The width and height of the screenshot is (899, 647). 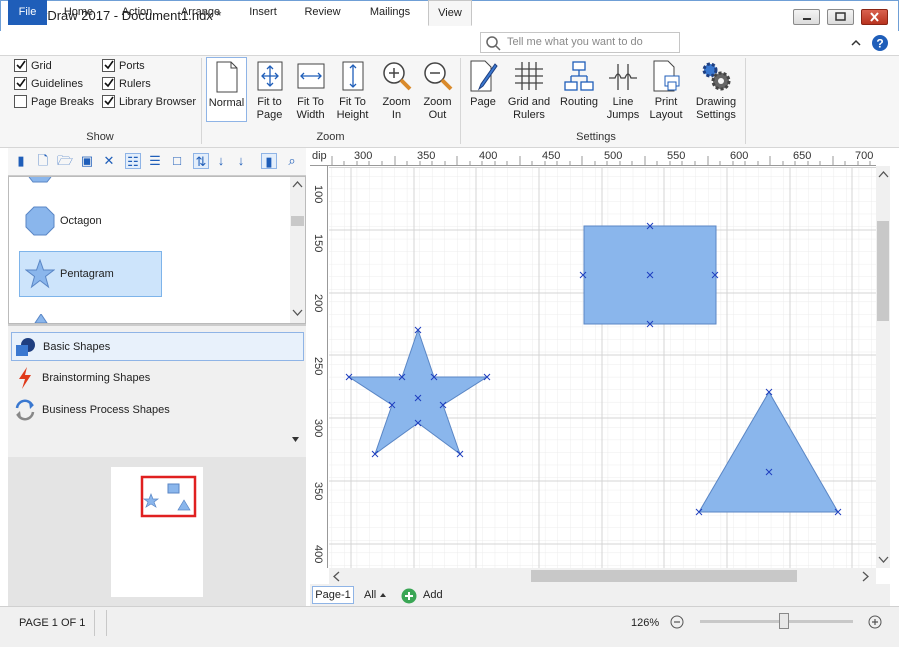 What do you see at coordinates (106, 623) in the screenshot?
I see `status-separator` at bounding box center [106, 623].